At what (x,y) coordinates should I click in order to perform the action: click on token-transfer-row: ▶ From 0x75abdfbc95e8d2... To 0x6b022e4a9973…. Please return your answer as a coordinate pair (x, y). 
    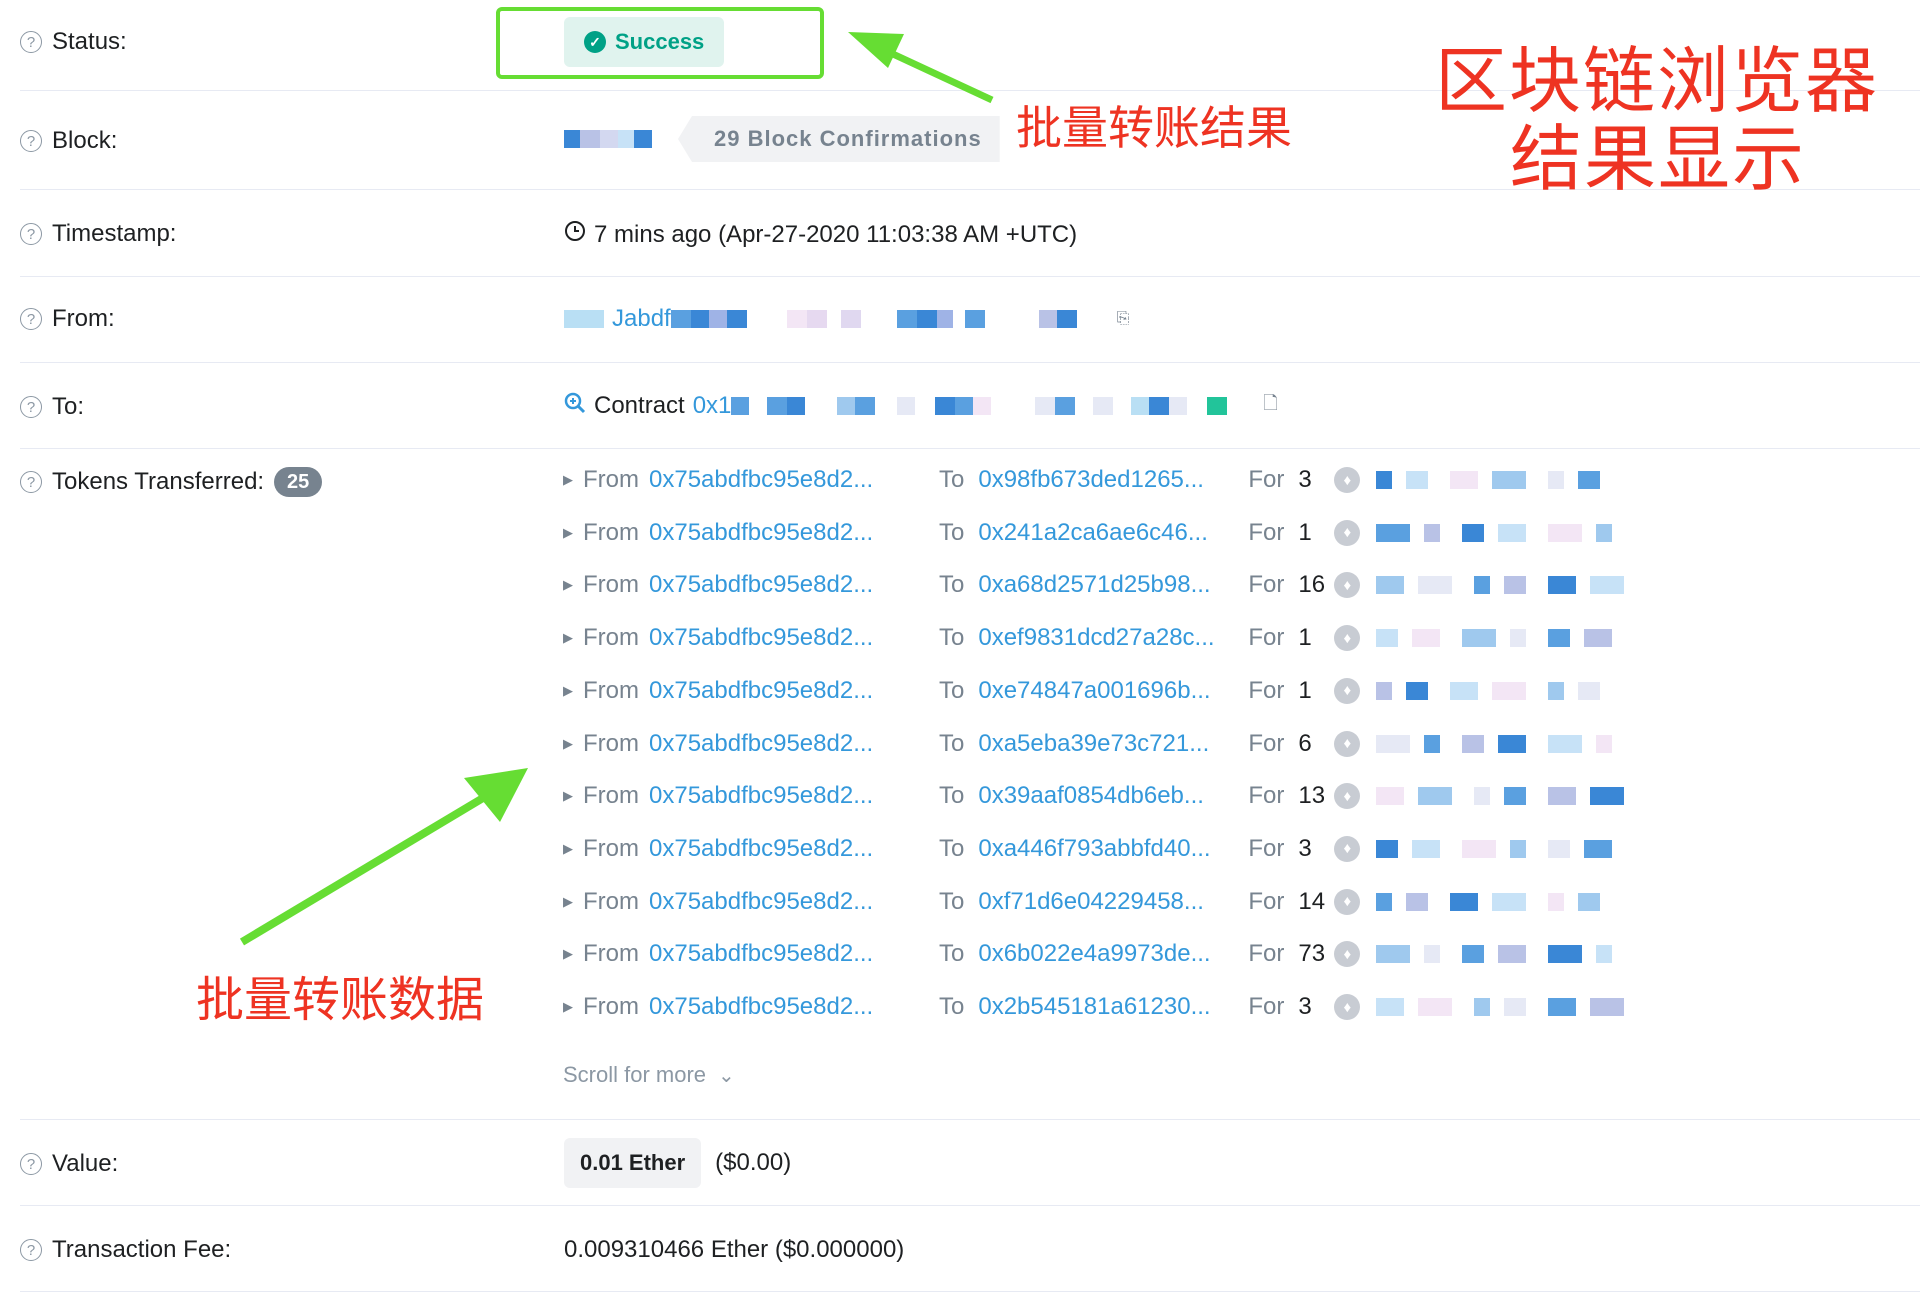
    Looking at the image, I should click on (1098, 954).